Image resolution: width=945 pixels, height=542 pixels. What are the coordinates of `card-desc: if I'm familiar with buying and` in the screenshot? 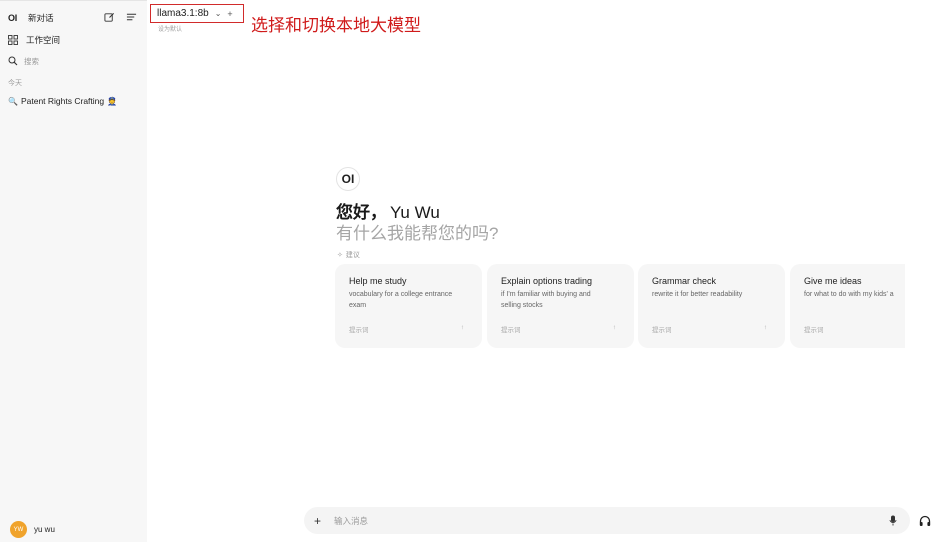 It's located at (546, 294).